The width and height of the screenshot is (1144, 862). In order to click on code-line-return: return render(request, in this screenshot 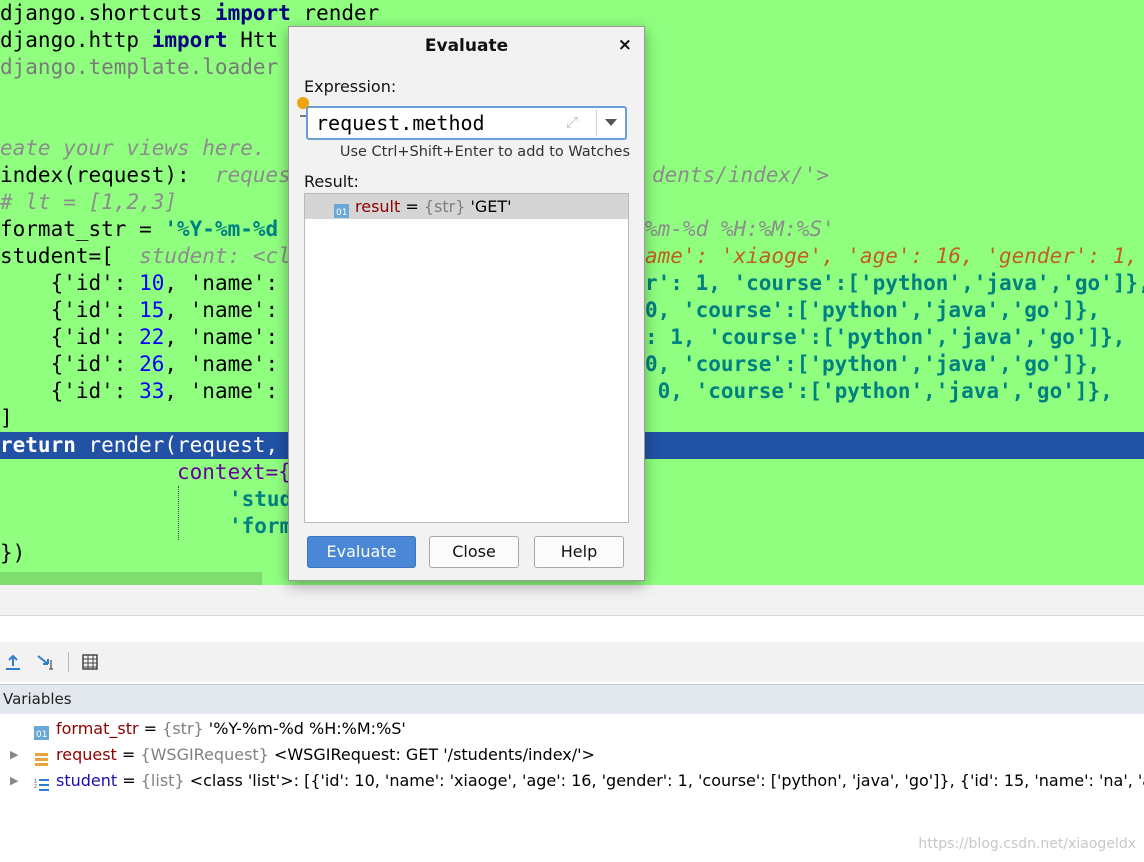, I will do `click(139, 445)`.